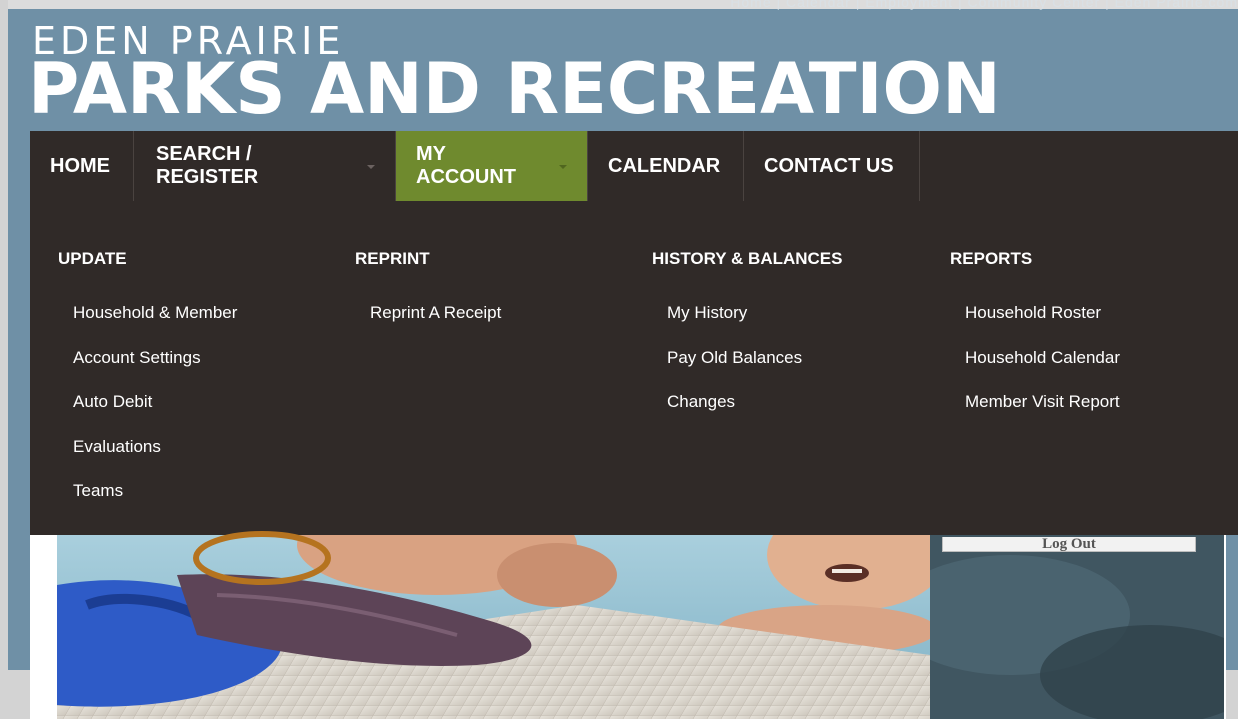 This screenshot has height=719, width=1238. Describe the element at coordinates (262, 558) in the screenshot. I see `annotation-ellipse` at that location.